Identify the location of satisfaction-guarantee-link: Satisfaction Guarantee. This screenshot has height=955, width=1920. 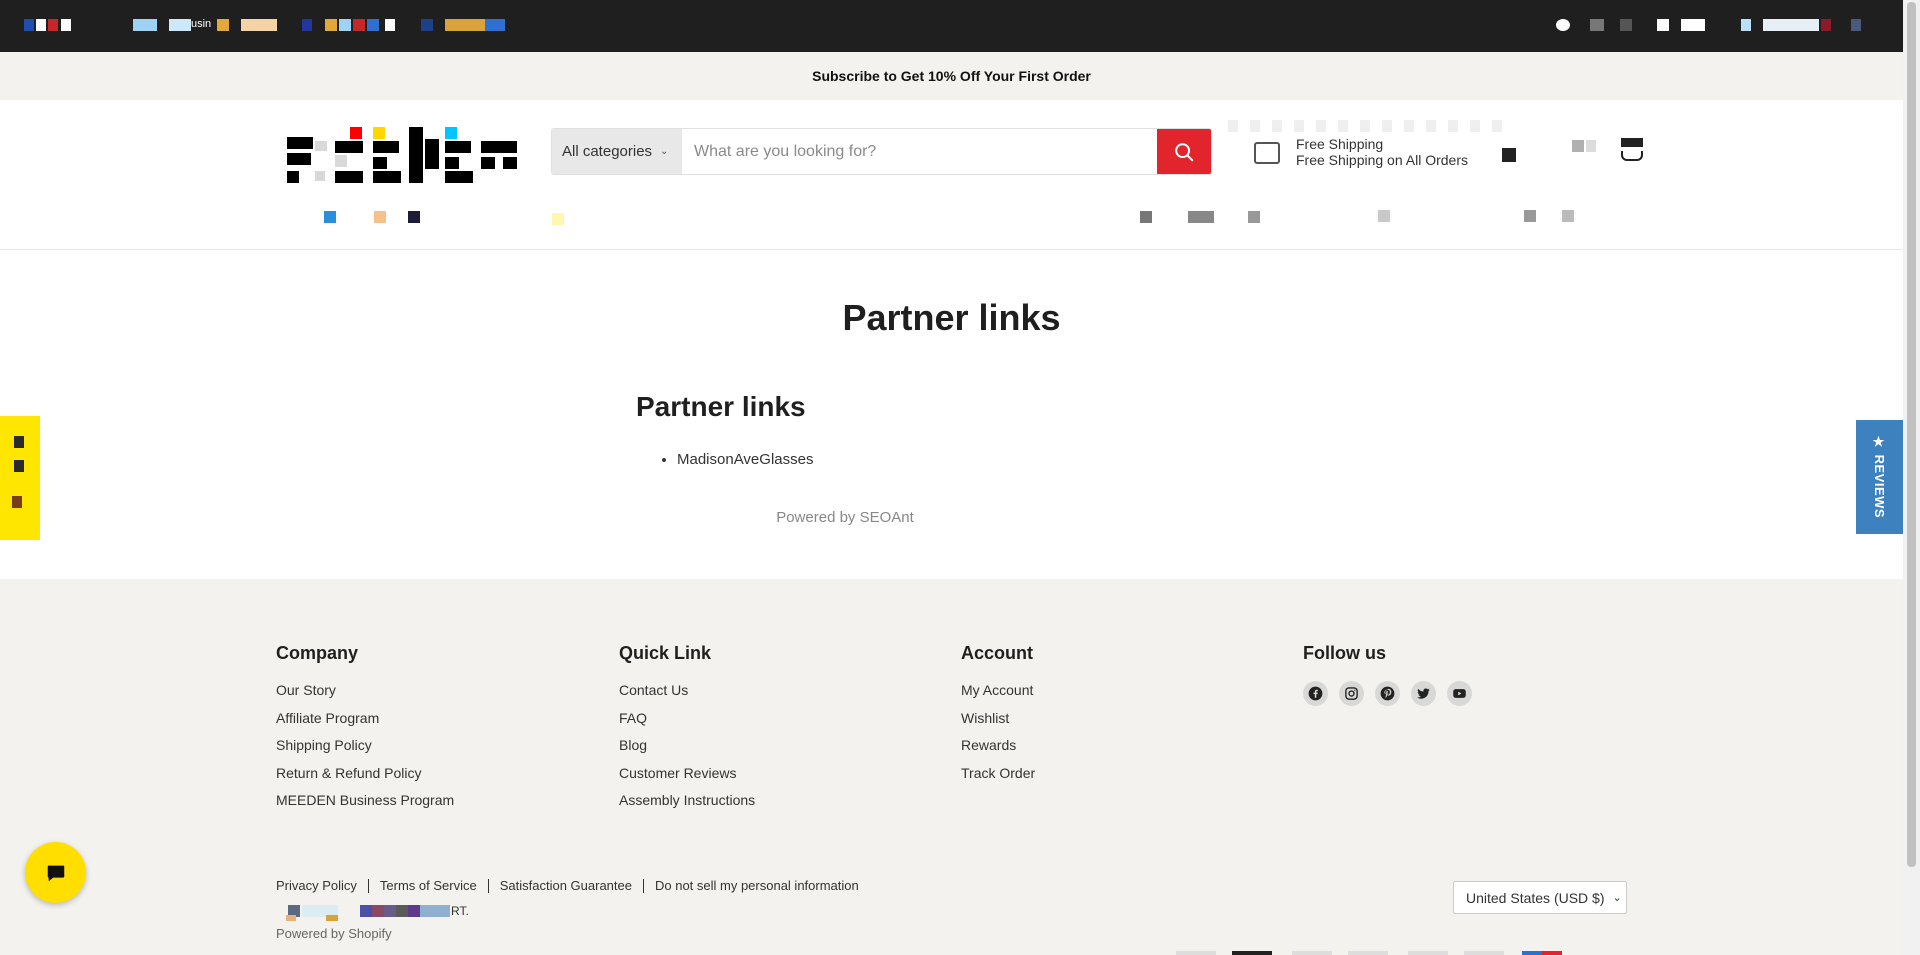
(566, 885).